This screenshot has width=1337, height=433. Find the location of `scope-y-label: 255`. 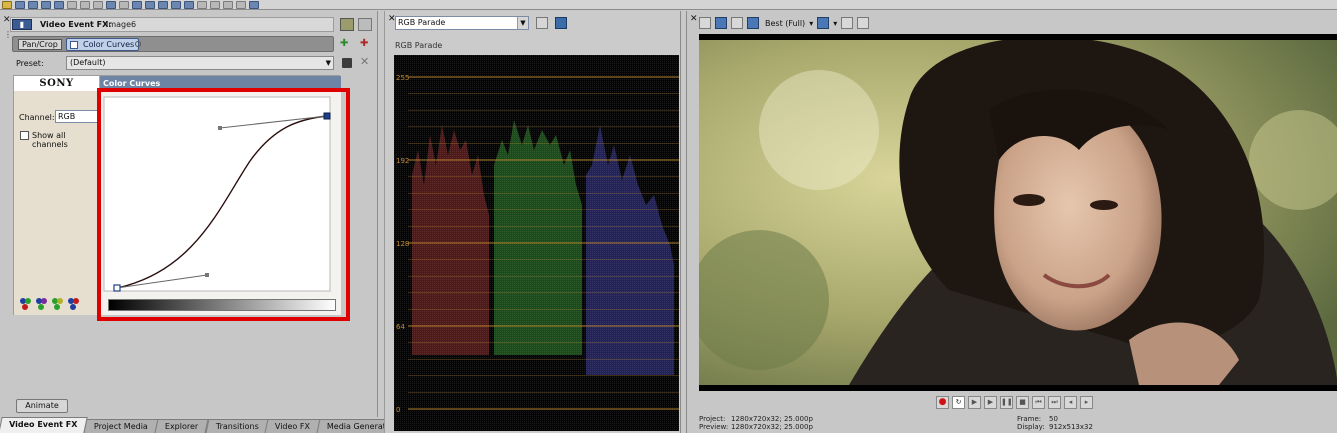

scope-y-label: 255 is located at coordinates (402, 78).